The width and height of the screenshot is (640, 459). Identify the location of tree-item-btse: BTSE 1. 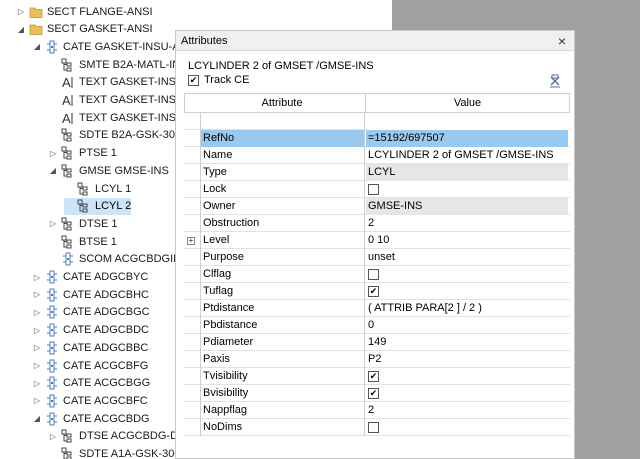
(82, 241).